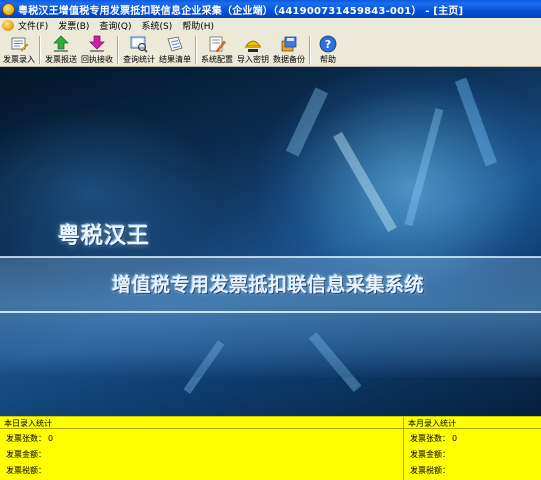  Describe the element at coordinates (97, 59) in the screenshot. I see `receipt-receive-label: 回执接收` at that location.